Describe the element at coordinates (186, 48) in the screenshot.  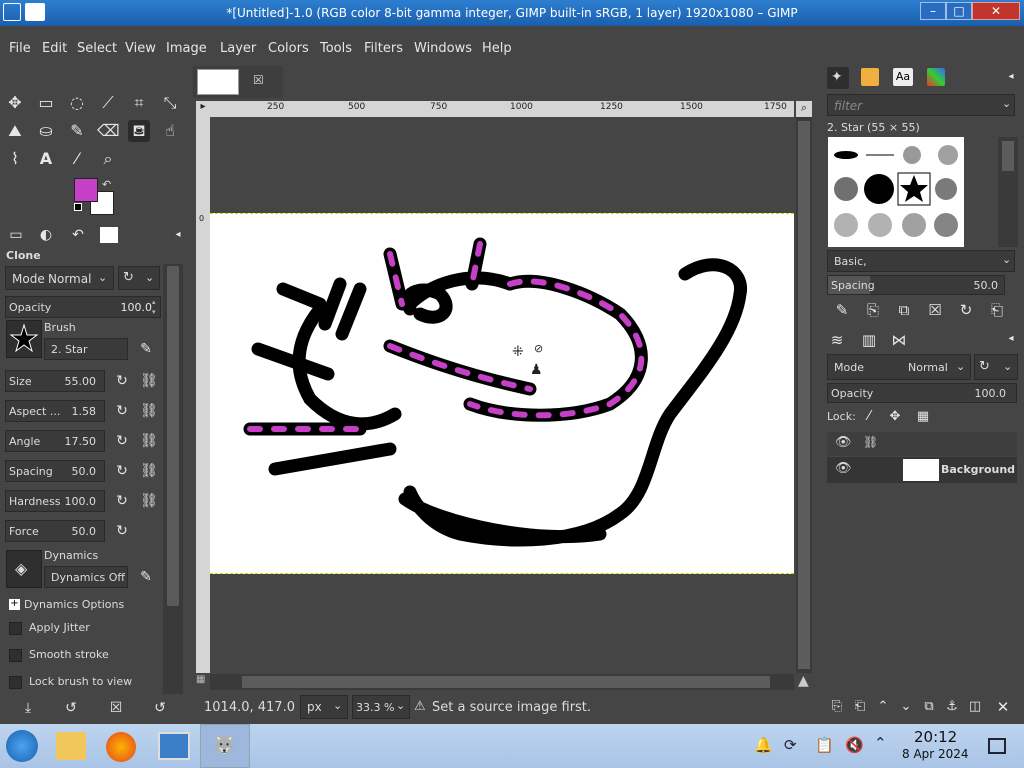
I see `menu-image: Image` at that location.